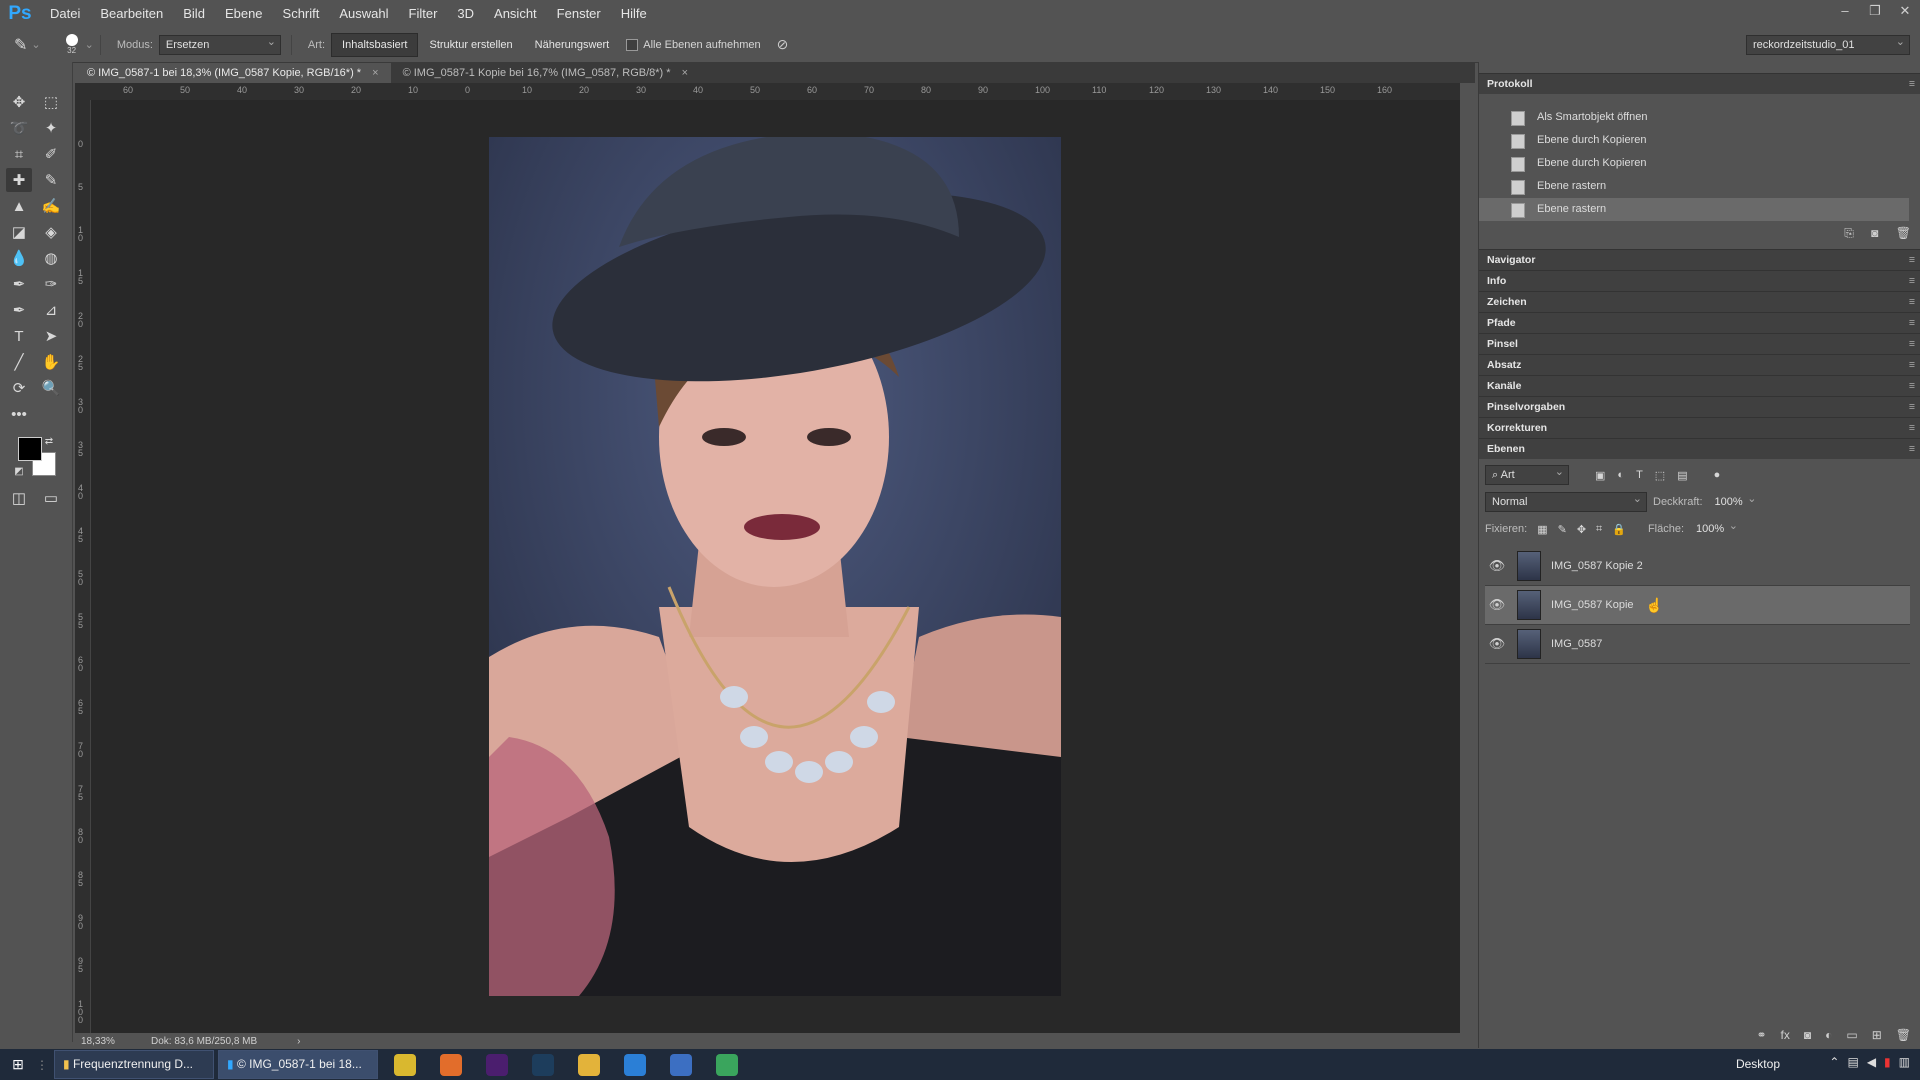 The width and height of the screenshot is (1920, 1080). Describe the element at coordinates (51, 102) in the screenshot. I see `marquee-tool-icon: ⬚` at that location.